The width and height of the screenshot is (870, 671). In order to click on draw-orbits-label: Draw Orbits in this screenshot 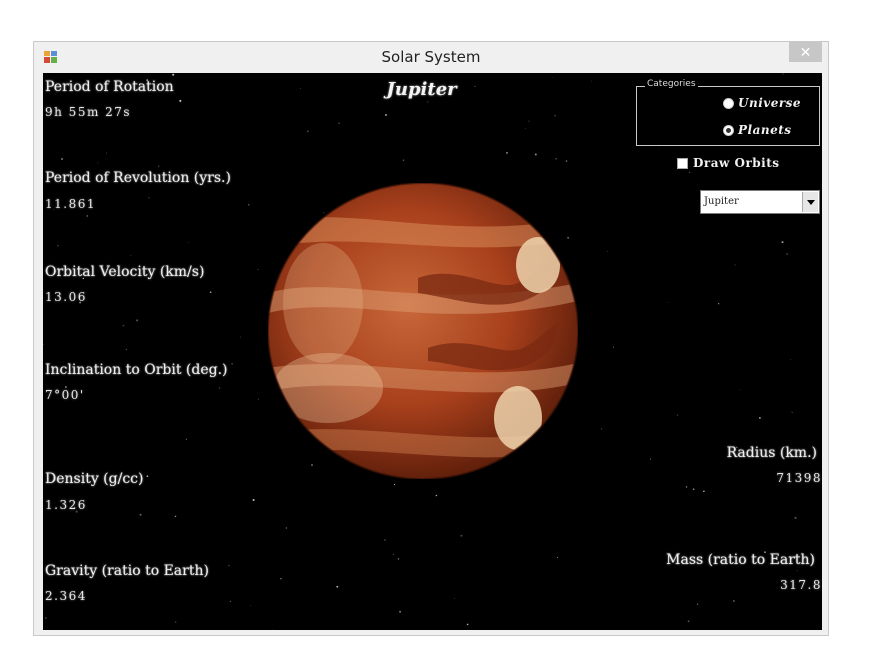, I will do `click(736, 163)`.